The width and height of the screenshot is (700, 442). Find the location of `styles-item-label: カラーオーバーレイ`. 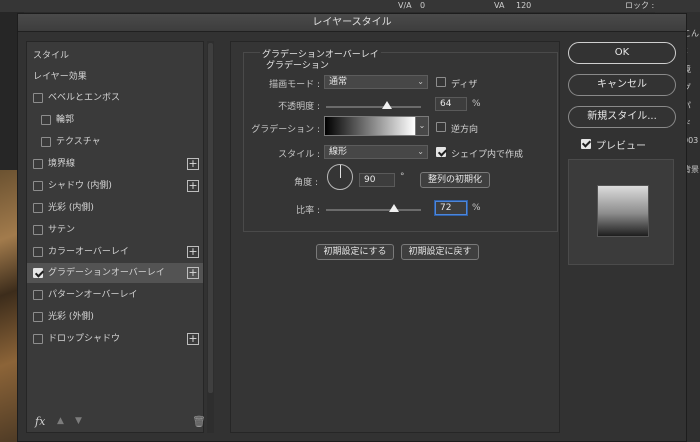

styles-item-label: カラーオーバーレイ is located at coordinates (88, 252).